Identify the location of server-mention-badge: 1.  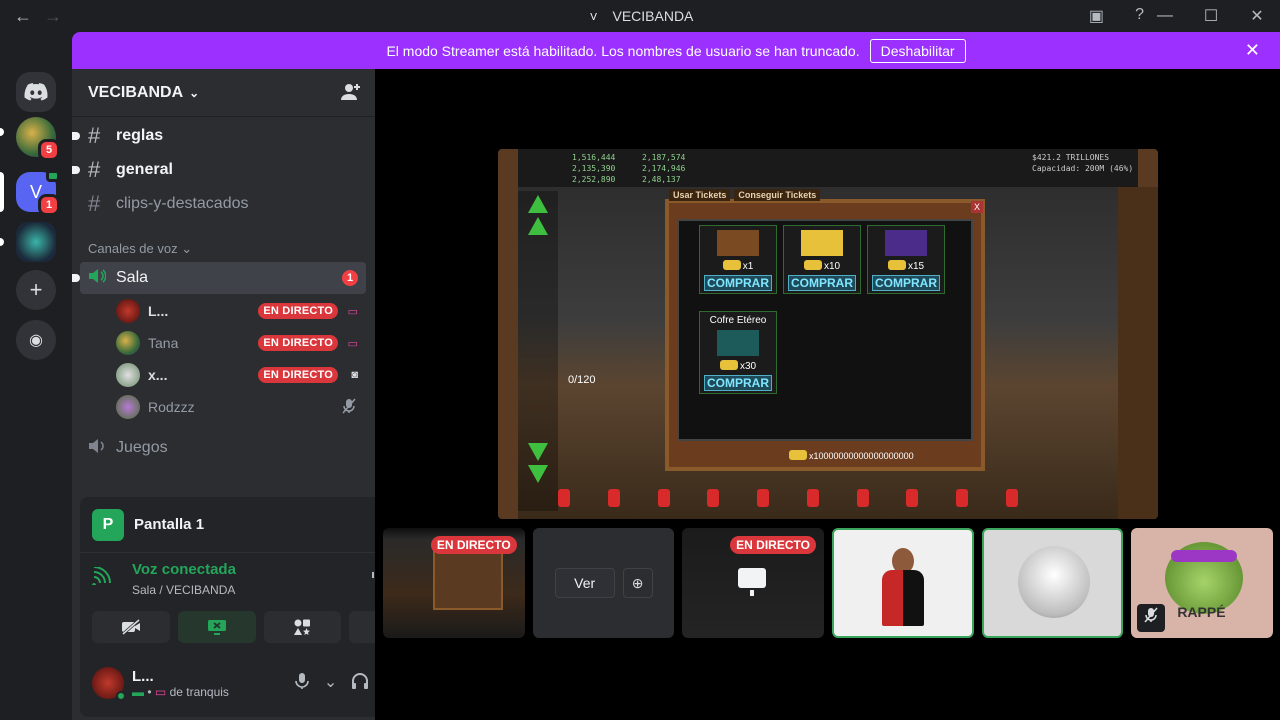
(49, 205).